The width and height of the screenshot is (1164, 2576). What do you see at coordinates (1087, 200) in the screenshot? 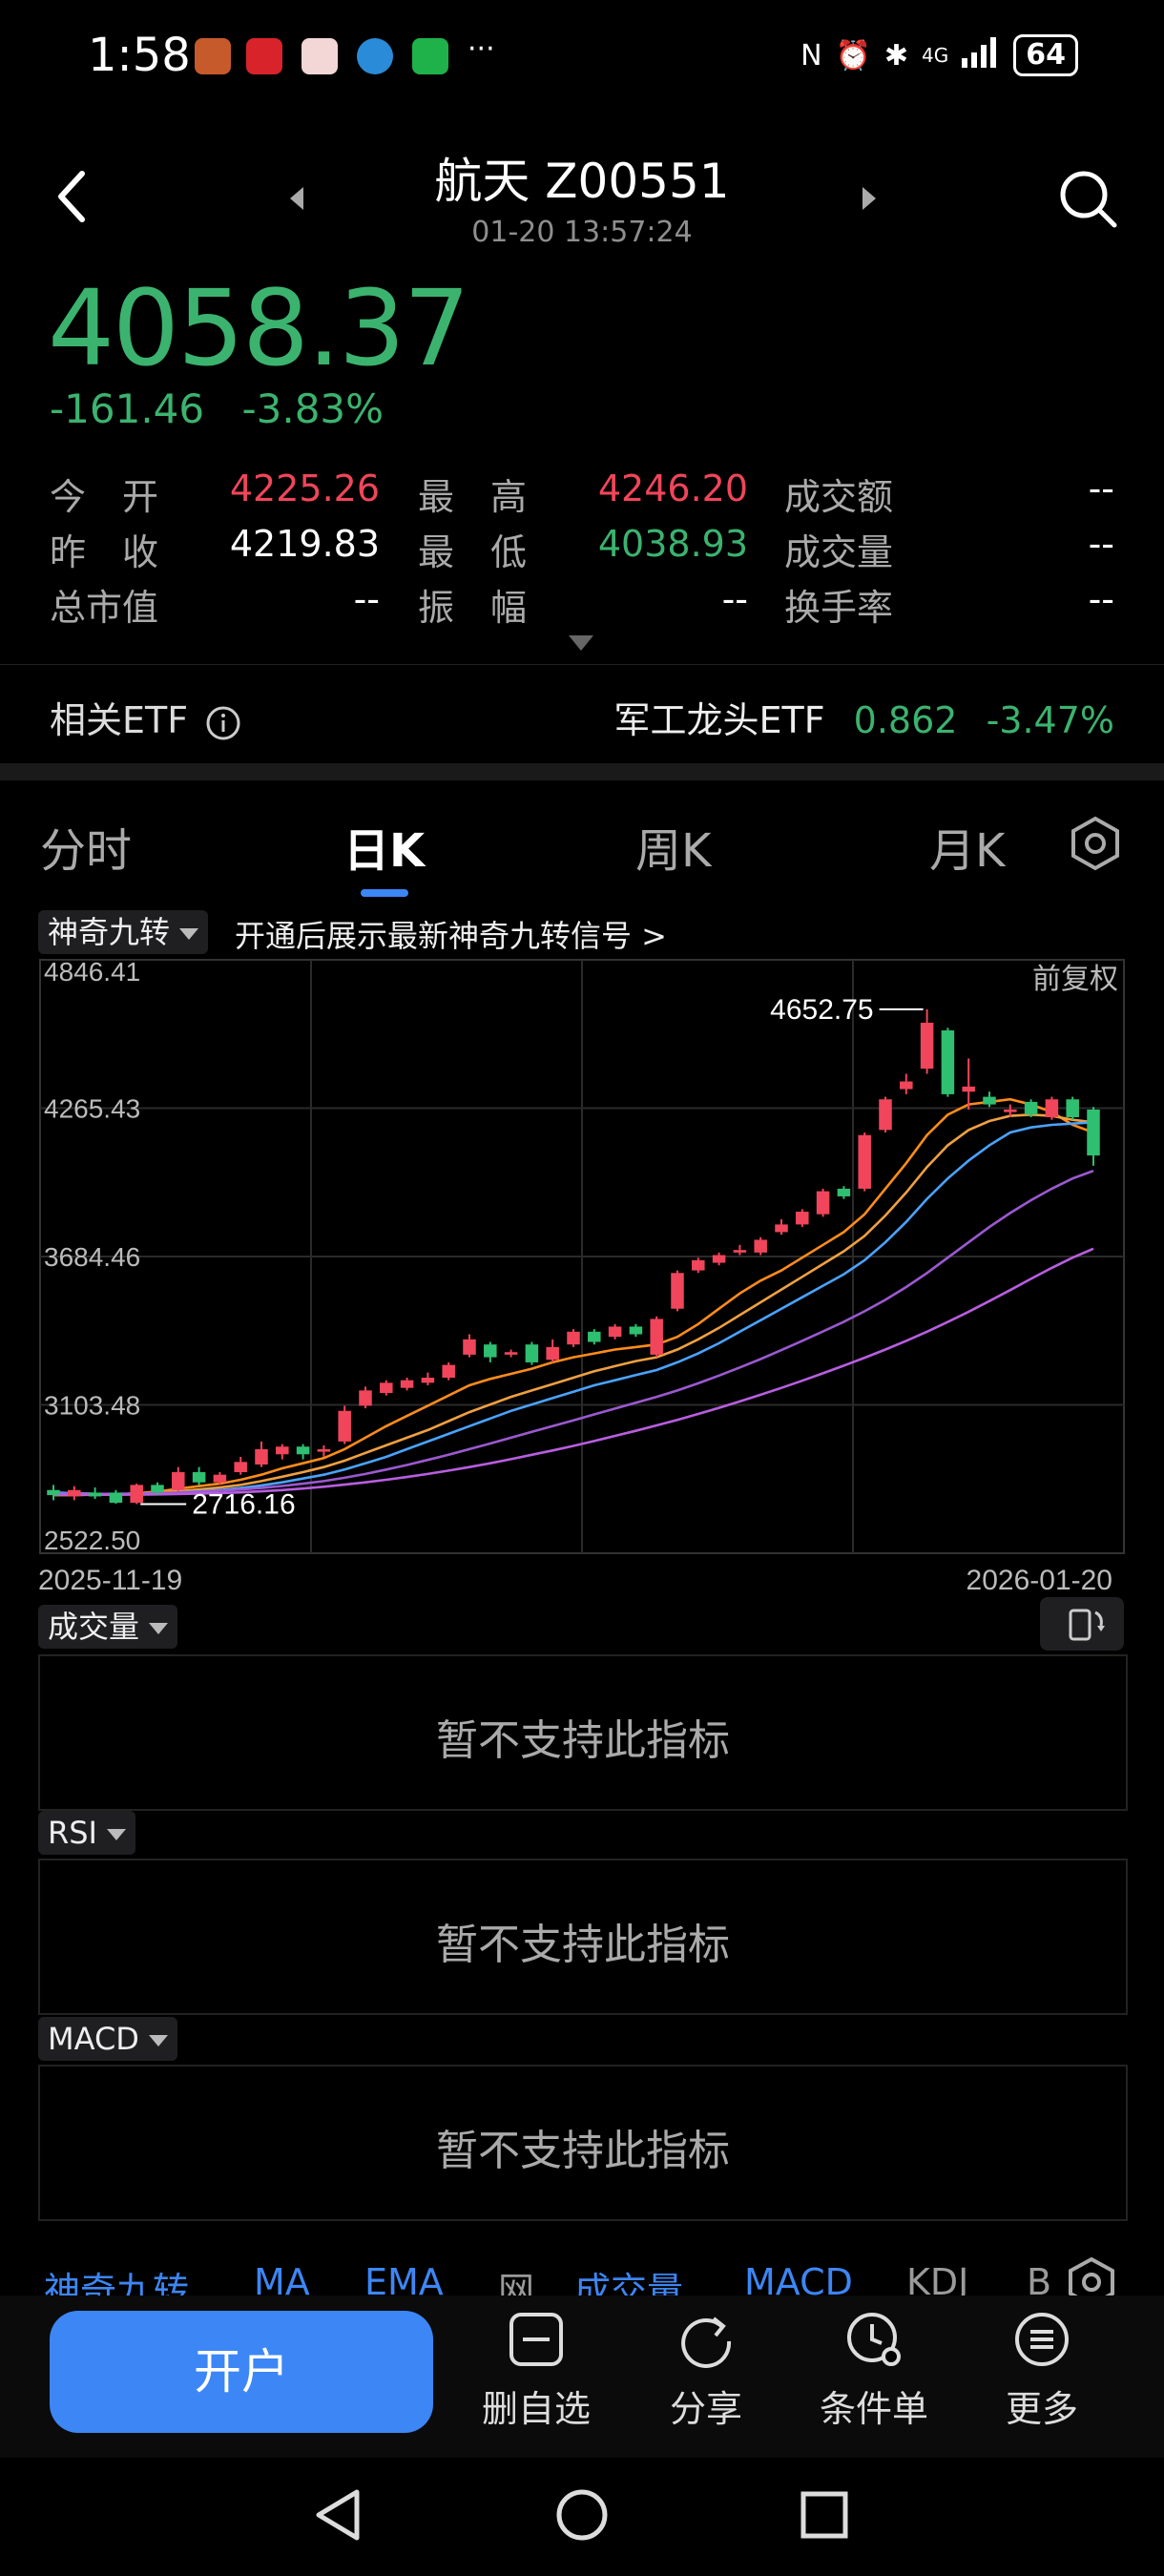
I see `search-icon` at bounding box center [1087, 200].